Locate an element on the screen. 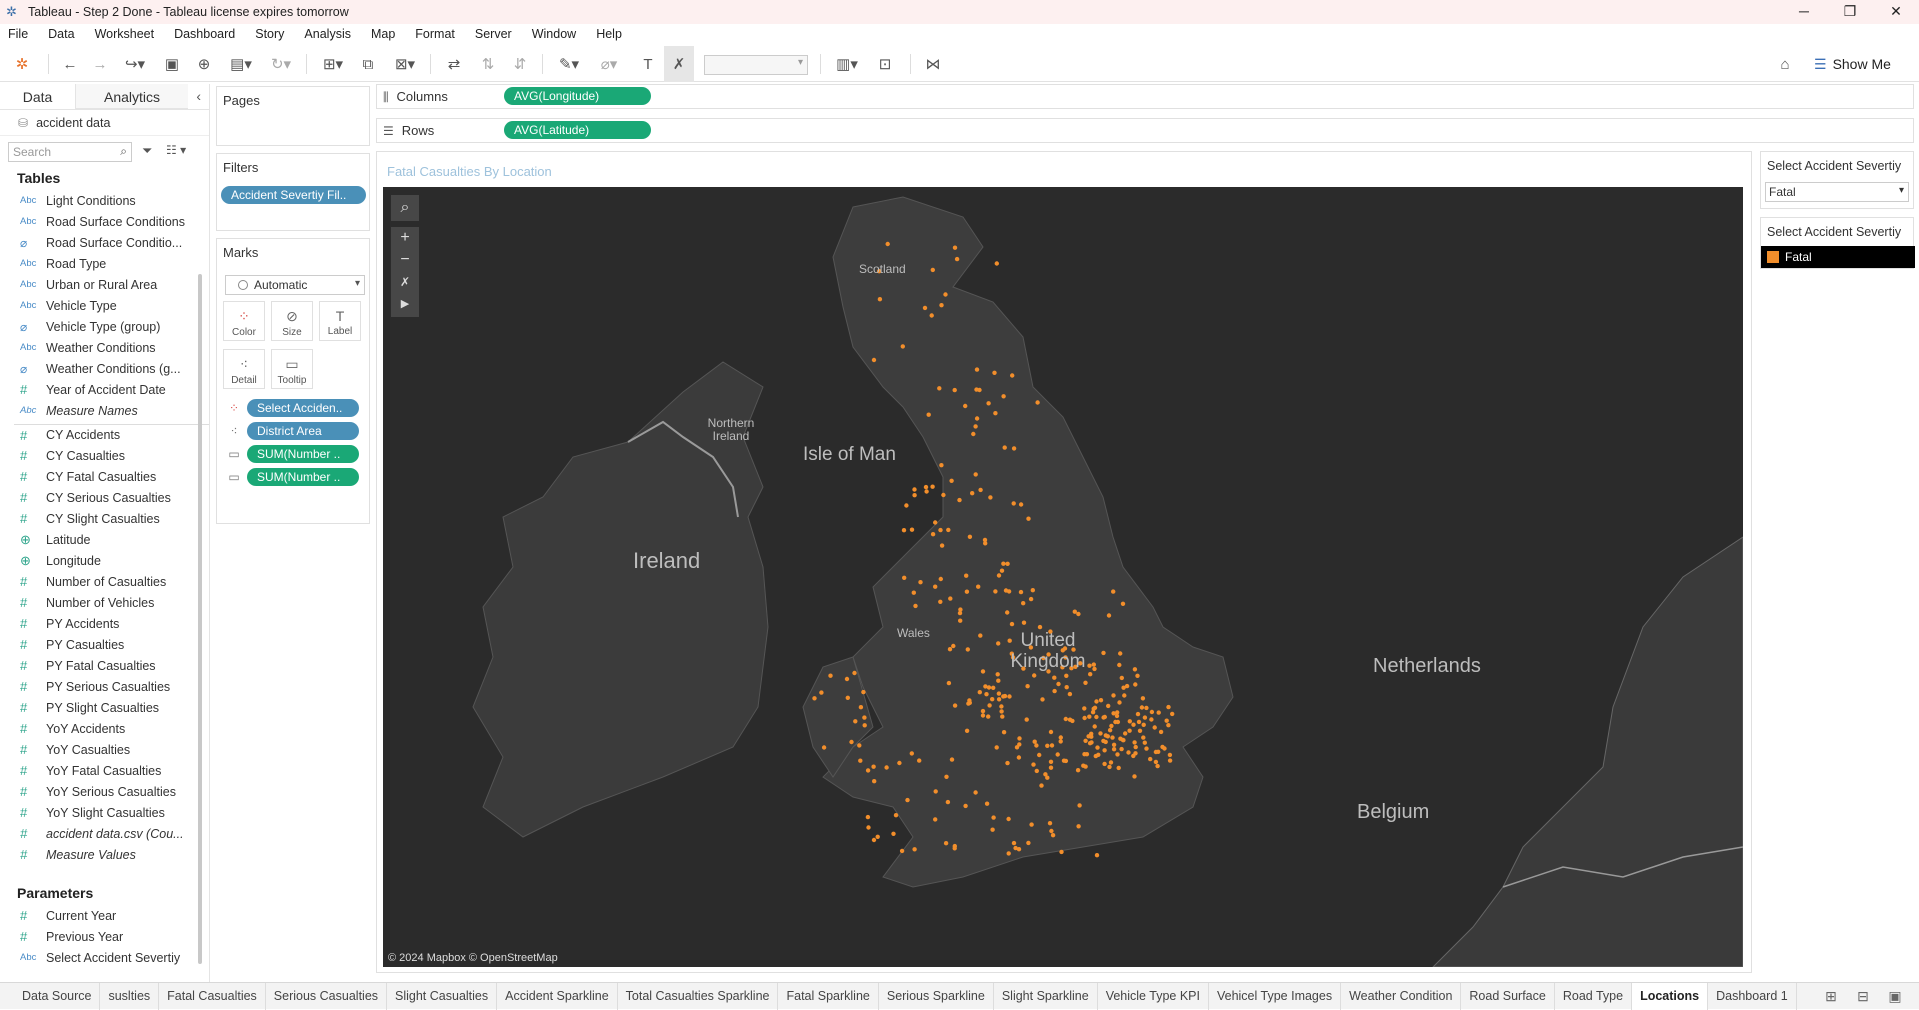 The image size is (1919, 1010). detail-button: ⁖ Detail is located at coordinates (244, 369).